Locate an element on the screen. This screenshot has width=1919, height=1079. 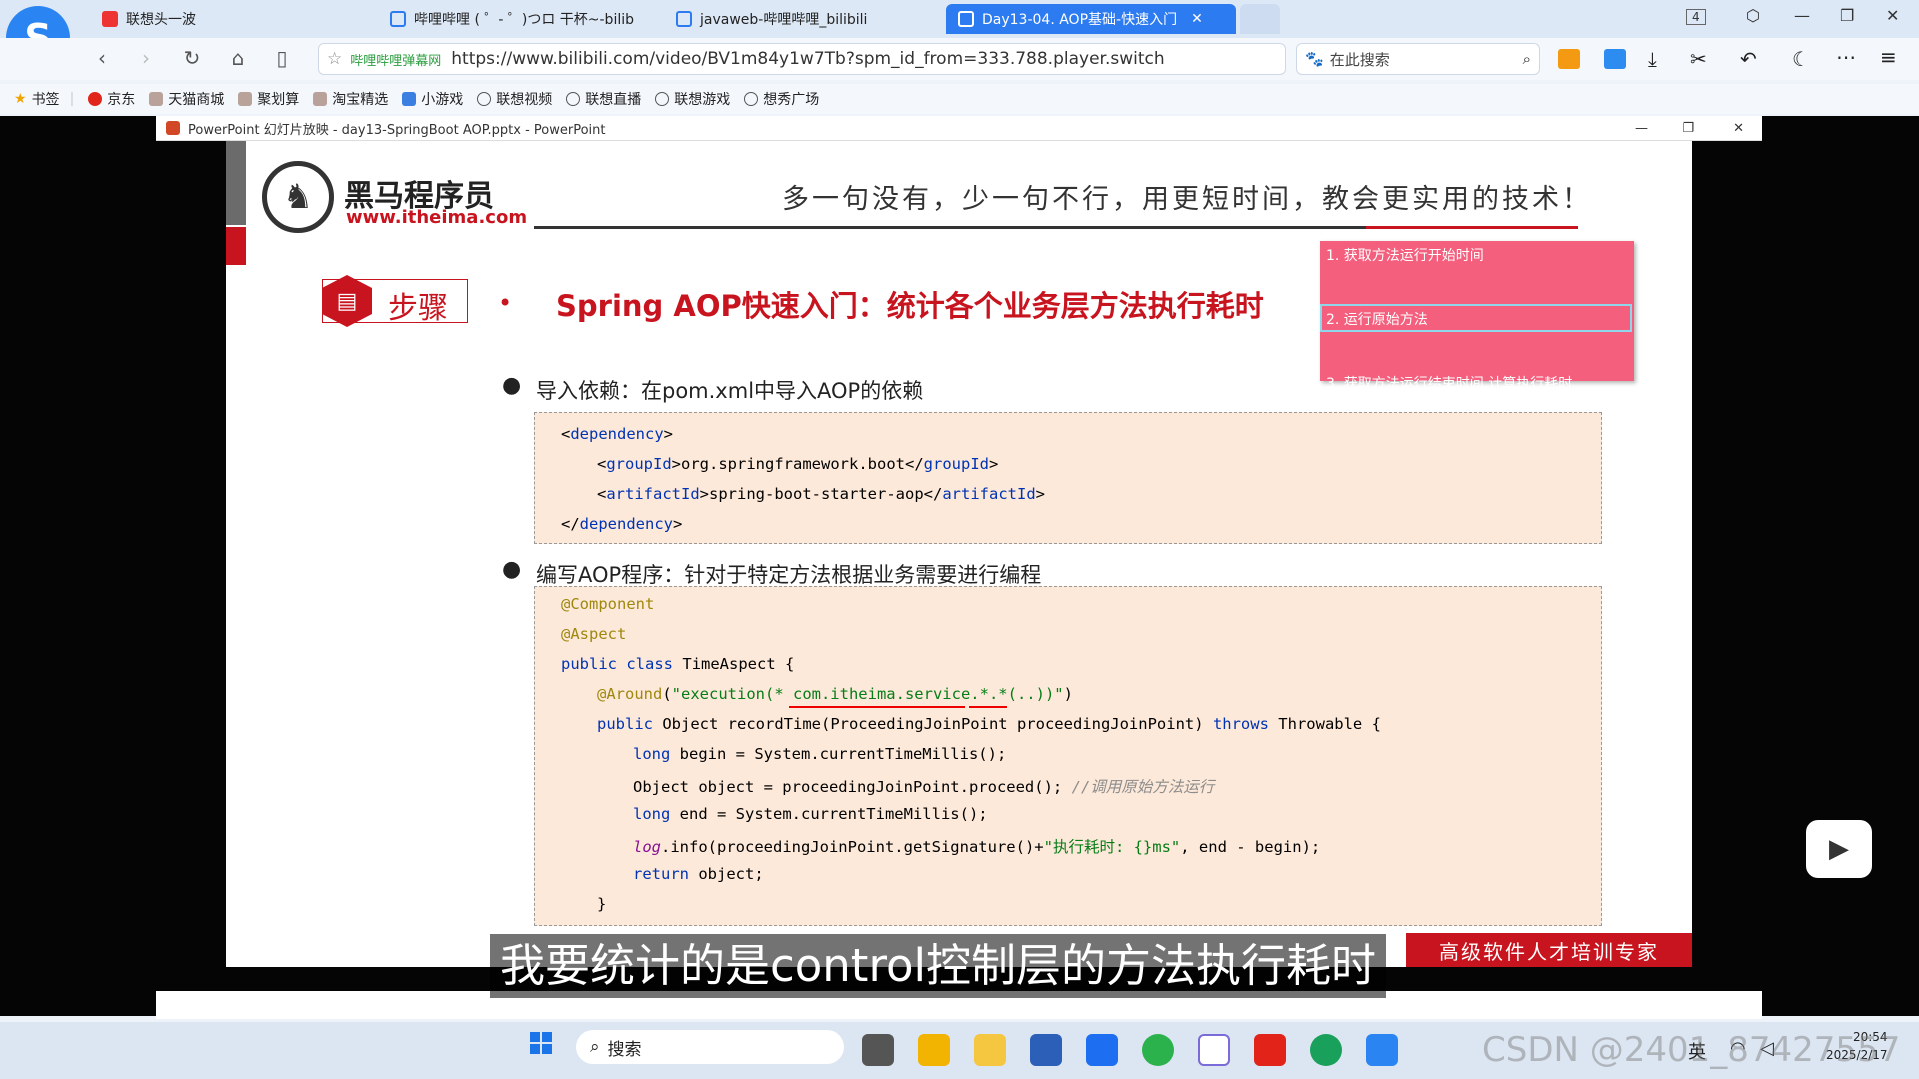
tab-active-video: Day13-04. AOP基础-快速入门 ✕ is located at coordinates (1091, 19).